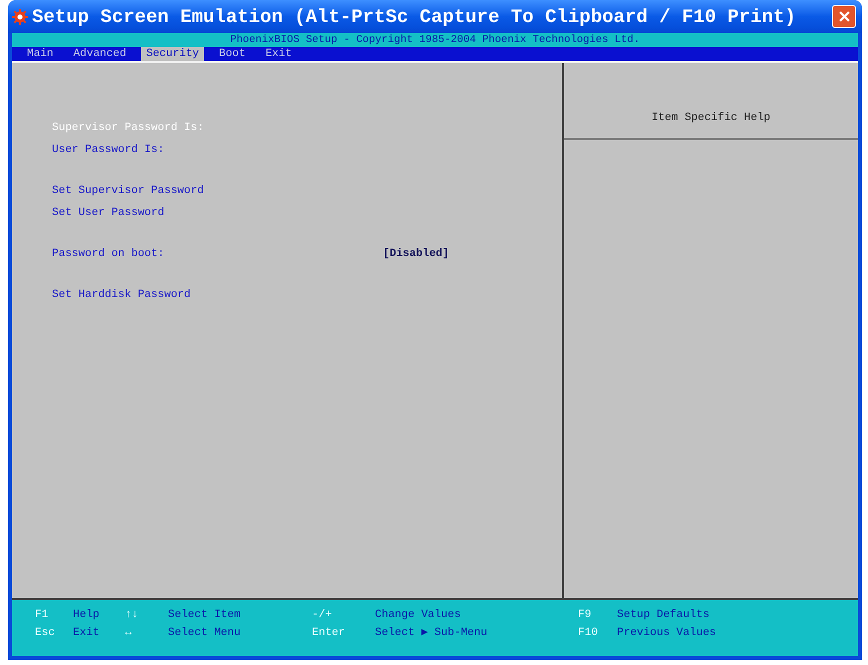 The image size is (868, 665). What do you see at coordinates (41, 615) in the screenshot?
I see `key-label: F1` at bounding box center [41, 615].